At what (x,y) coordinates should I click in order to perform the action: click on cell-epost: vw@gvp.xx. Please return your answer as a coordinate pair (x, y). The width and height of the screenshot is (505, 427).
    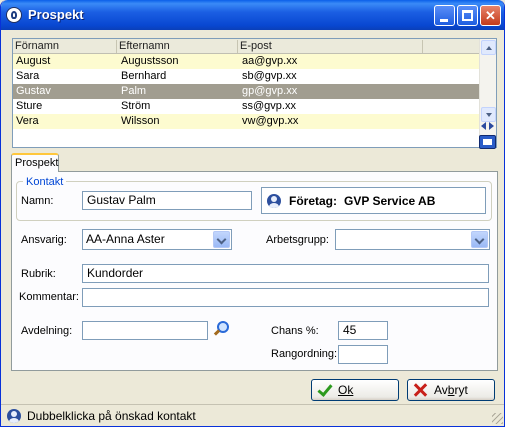
    Looking at the image, I should click on (270, 121).